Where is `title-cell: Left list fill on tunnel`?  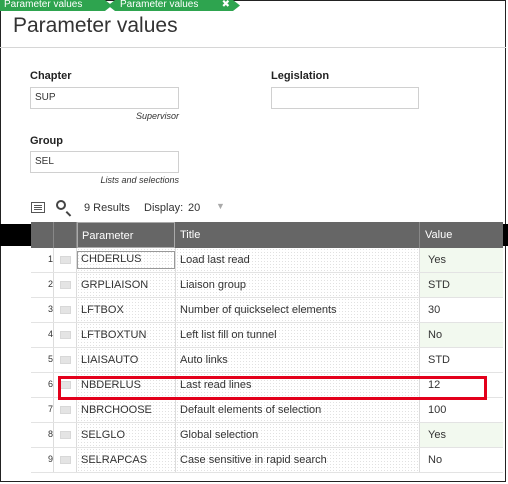 title-cell: Left list fill on tunnel is located at coordinates (228, 335).